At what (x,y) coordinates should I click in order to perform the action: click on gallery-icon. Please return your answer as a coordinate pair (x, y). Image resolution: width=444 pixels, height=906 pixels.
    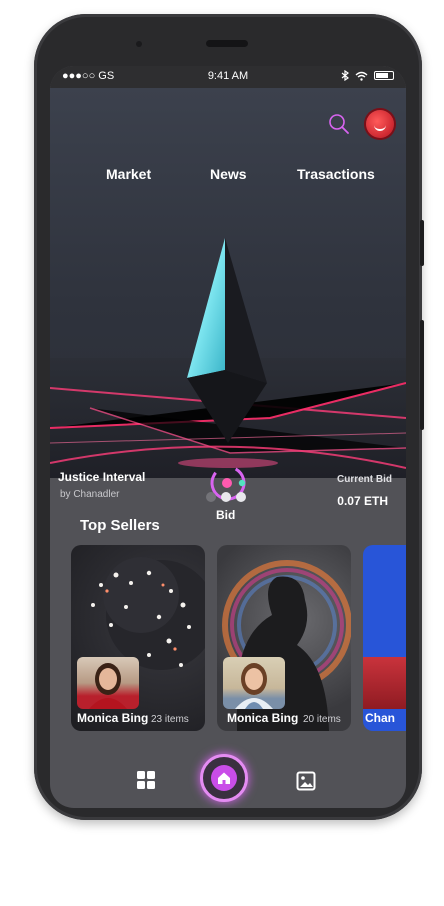
    Looking at the image, I should click on (306, 781).